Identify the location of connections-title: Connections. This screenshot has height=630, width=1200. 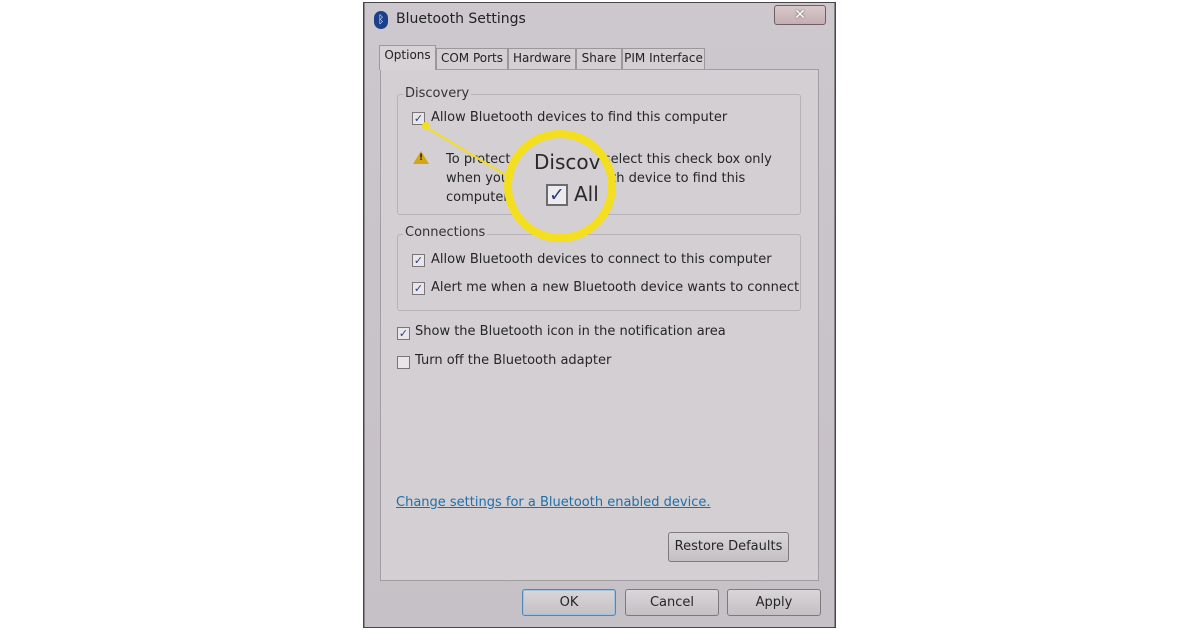
(445, 232).